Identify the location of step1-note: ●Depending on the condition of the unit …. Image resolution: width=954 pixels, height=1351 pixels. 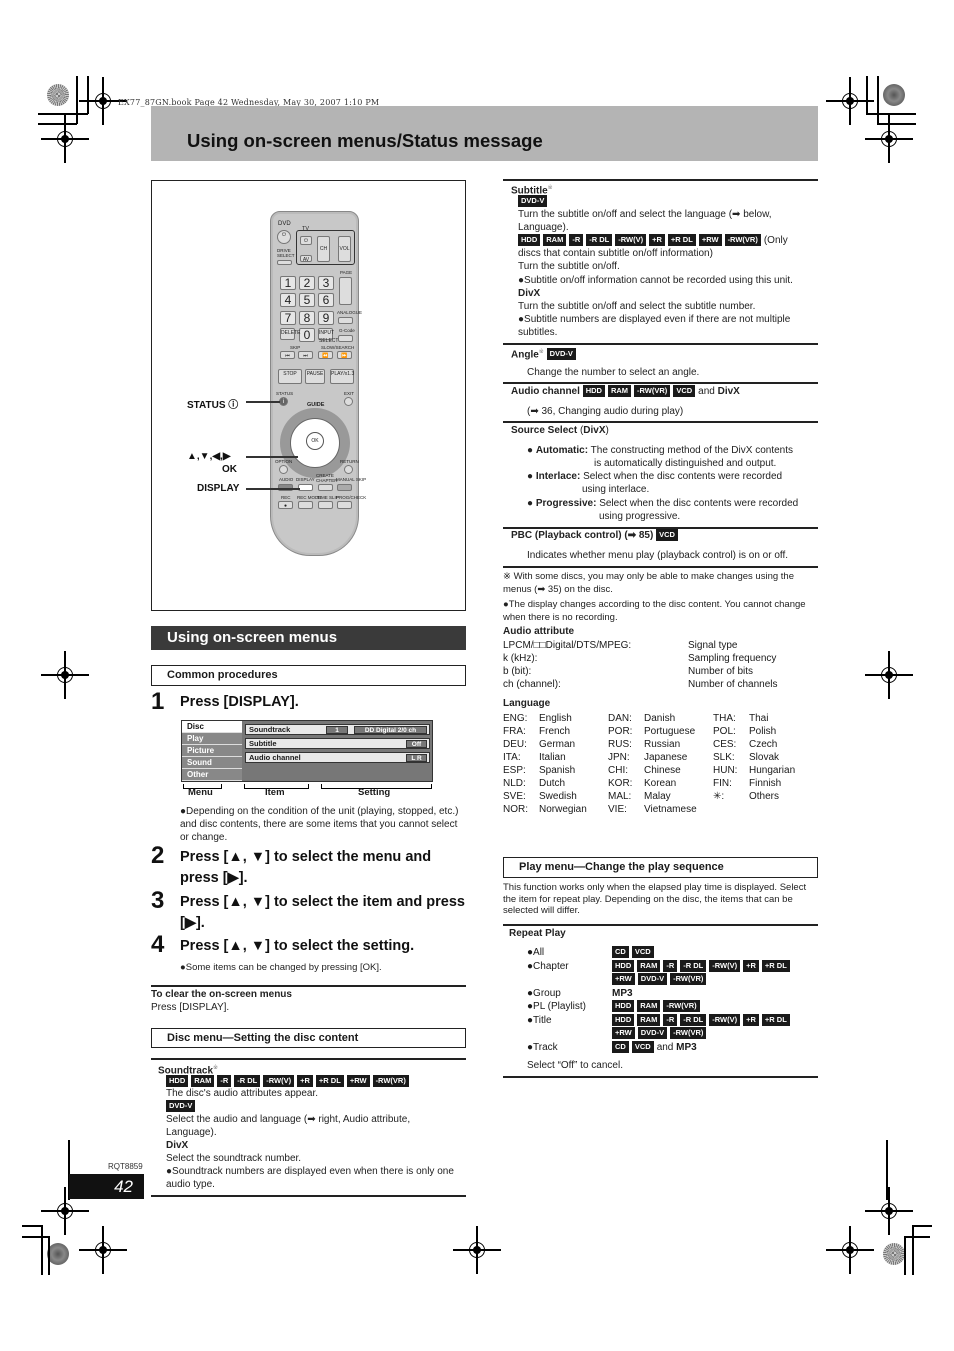
(319, 824).